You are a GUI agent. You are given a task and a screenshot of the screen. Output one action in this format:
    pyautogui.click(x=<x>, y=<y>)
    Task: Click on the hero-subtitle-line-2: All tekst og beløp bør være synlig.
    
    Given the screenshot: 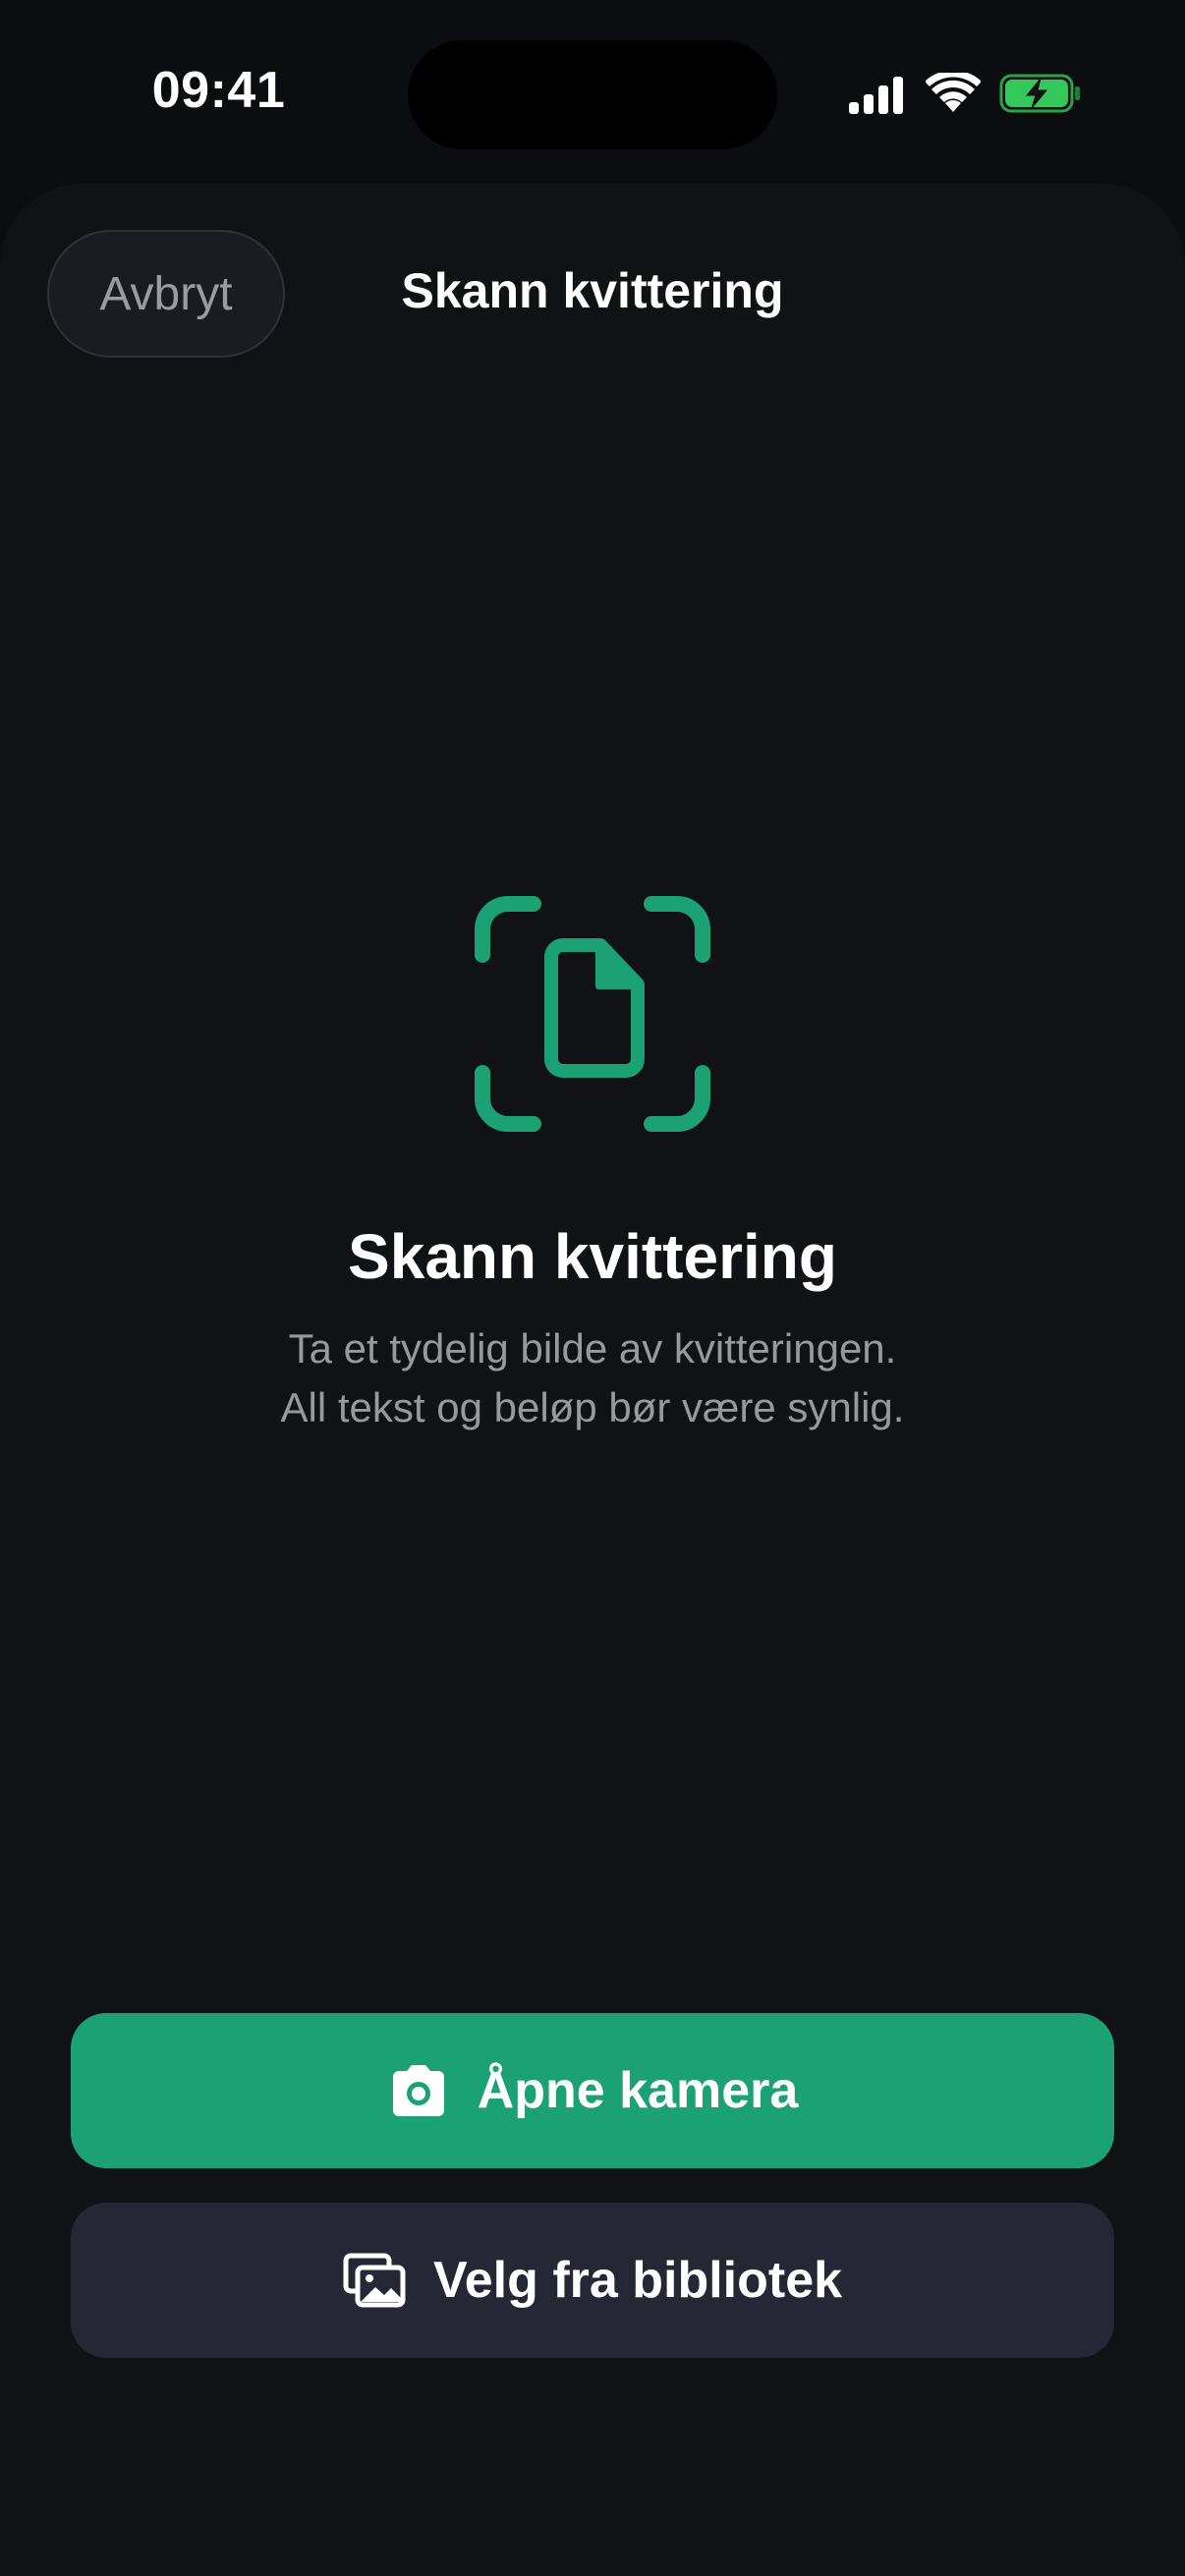 What is the action you would take?
    pyautogui.click(x=592, y=1407)
    